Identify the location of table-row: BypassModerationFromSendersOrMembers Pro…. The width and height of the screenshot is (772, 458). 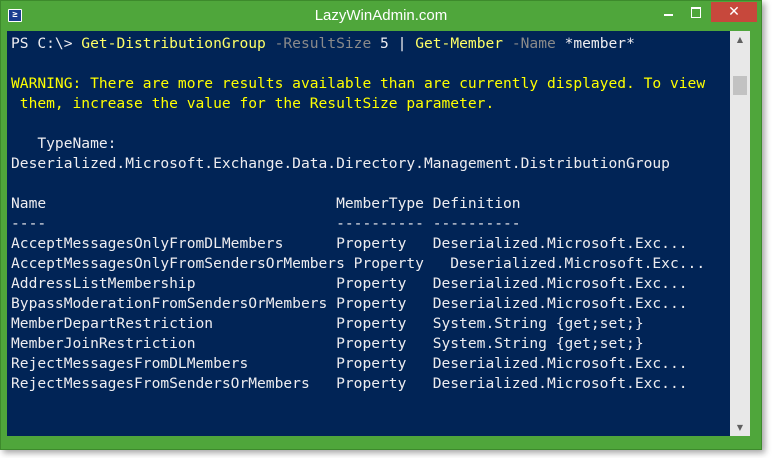
(349, 303).